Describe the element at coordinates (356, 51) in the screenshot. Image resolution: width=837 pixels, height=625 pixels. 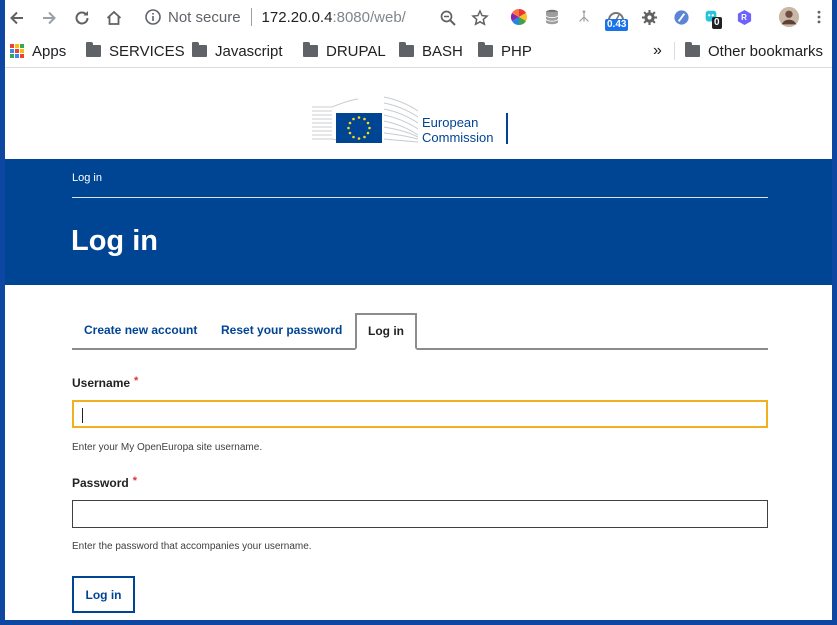
I see `bookmark-folder-label: DRUPAL` at that location.